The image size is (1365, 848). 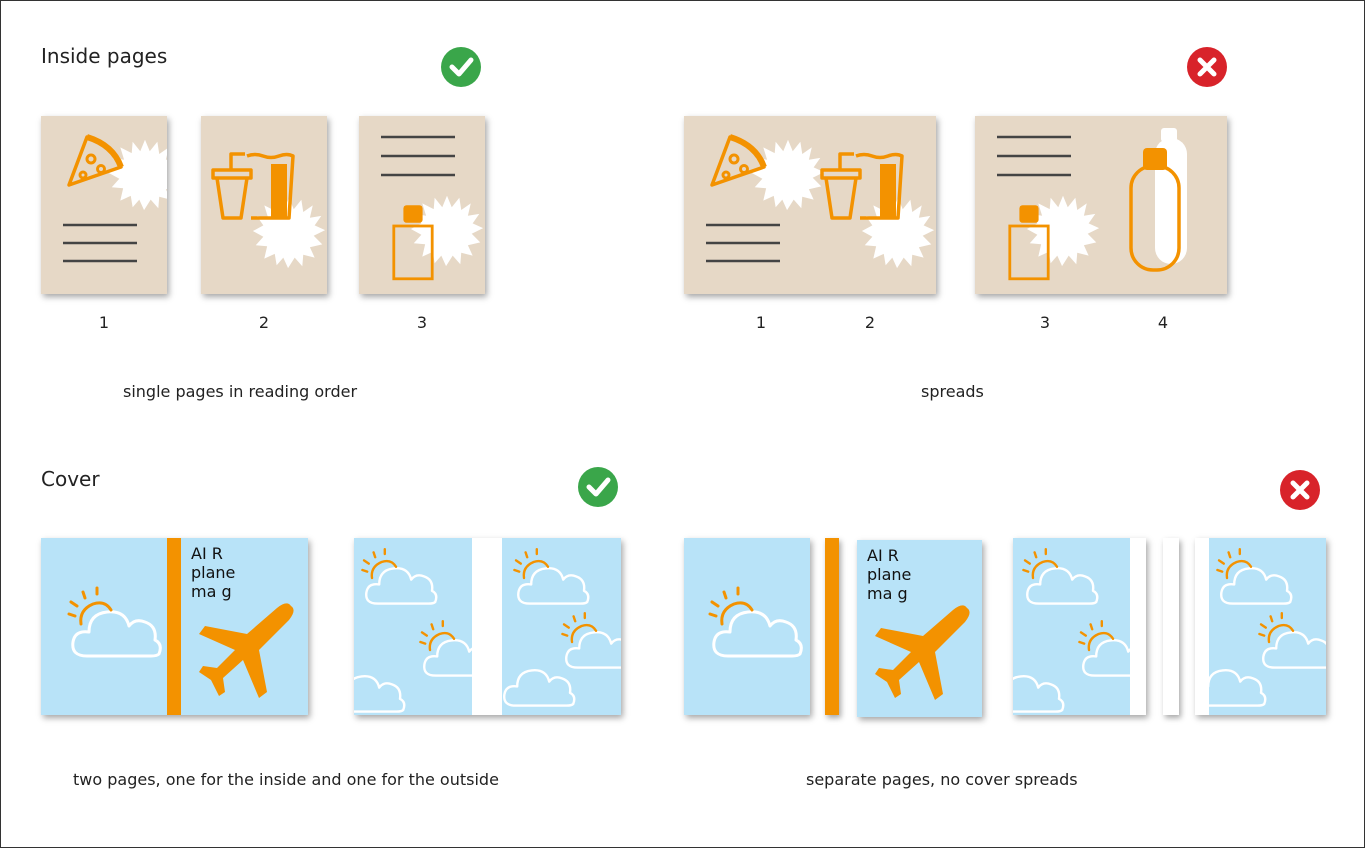 What do you see at coordinates (832, 626) in the screenshot?
I see `separate-spine` at bounding box center [832, 626].